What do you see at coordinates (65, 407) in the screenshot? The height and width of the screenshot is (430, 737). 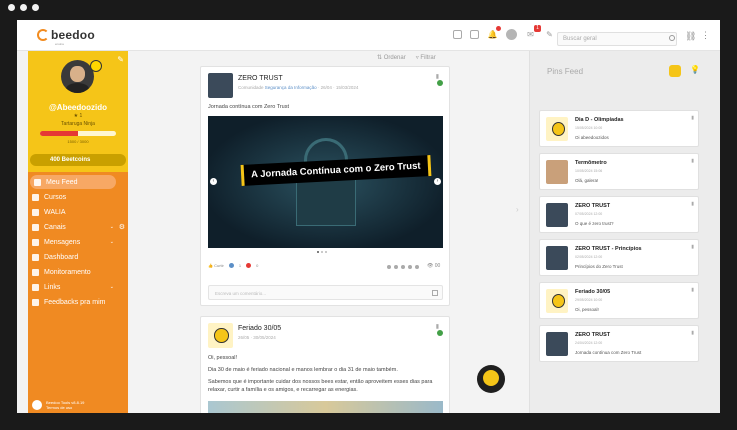 I see `terms-link: Termos de uso` at bounding box center [65, 407].